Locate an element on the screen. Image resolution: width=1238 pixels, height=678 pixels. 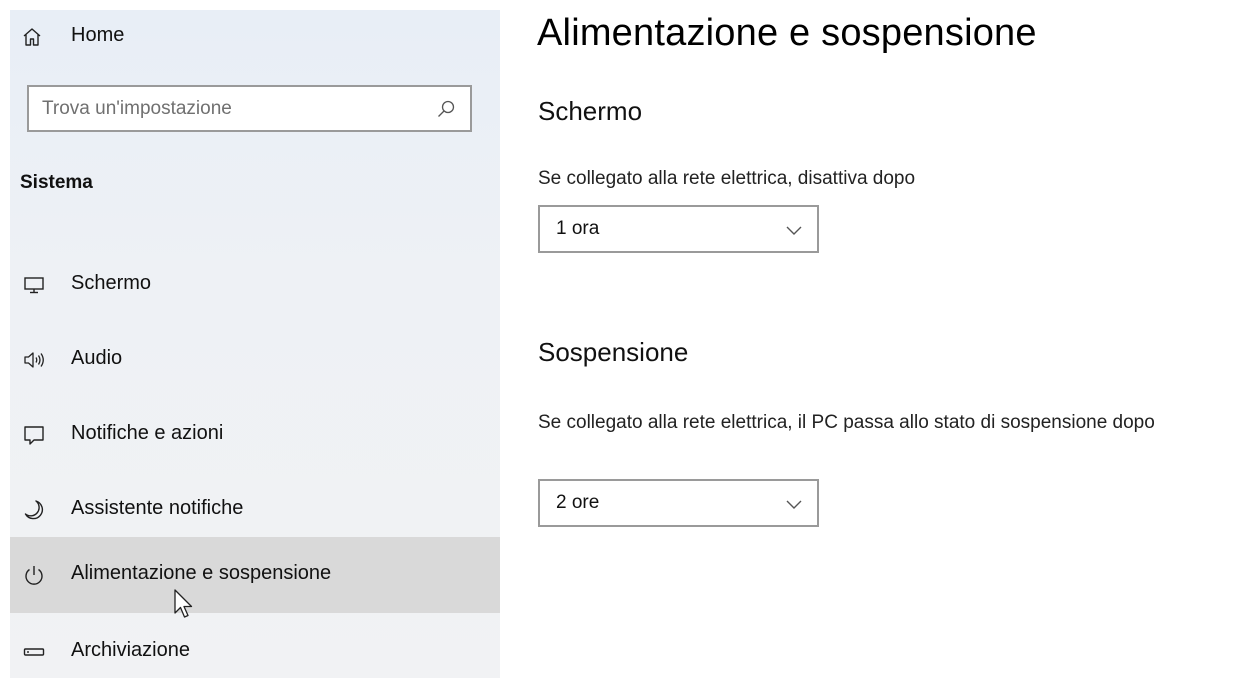
sidebar-item-label: Audio is located at coordinates (97, 358).